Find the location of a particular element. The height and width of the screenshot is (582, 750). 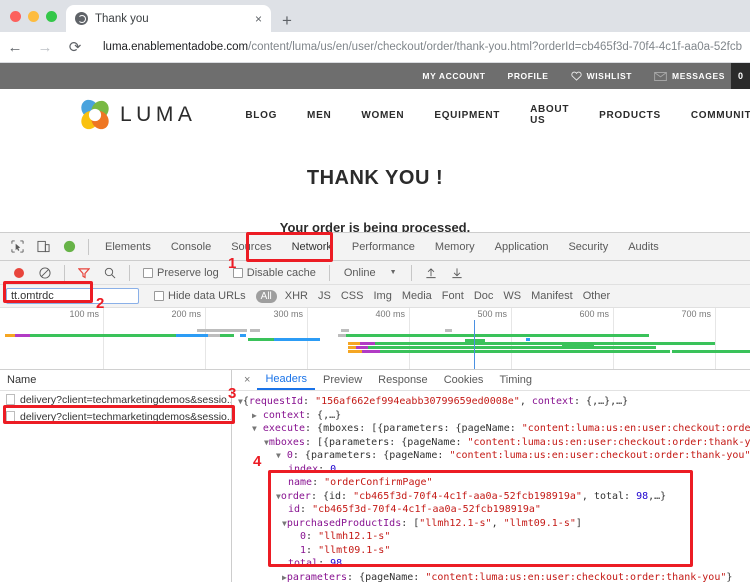

clear-icon is located at coordinates (45, 273).